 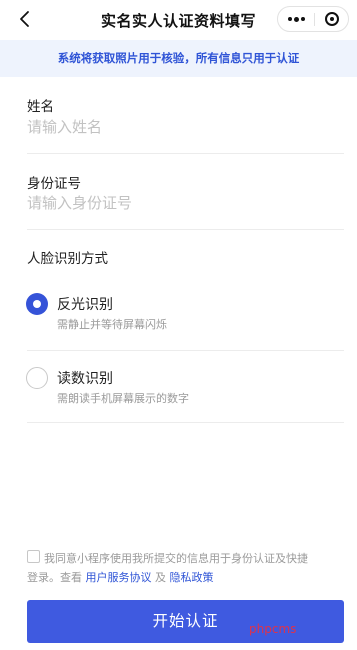 I want to click on name-input, so click(x=177, y=127).